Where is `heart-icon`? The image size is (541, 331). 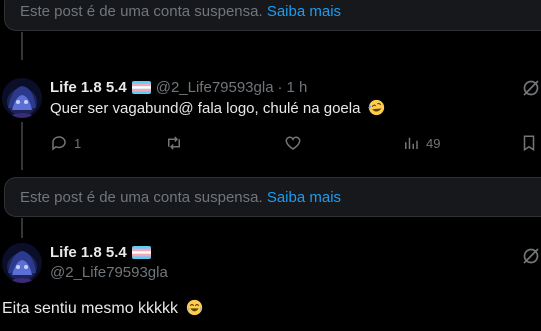
heart-icon is located at coordinates (293, 143).